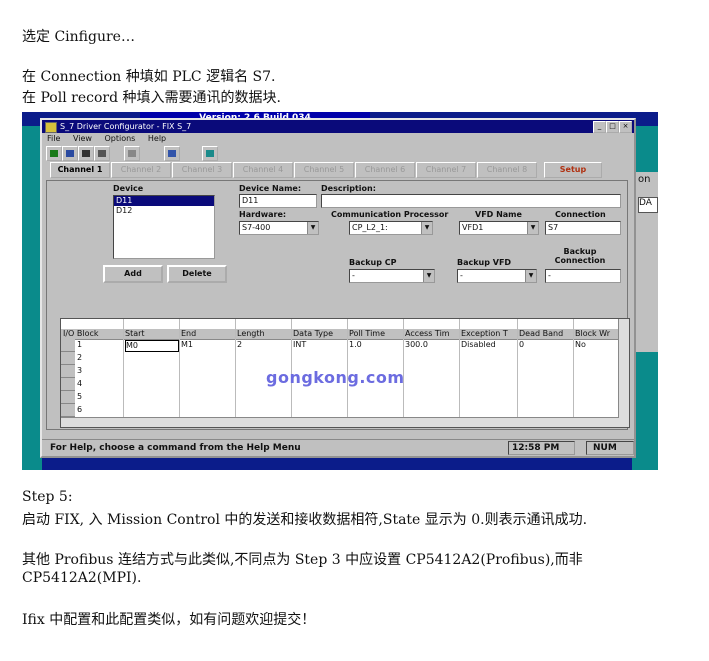  Describe the element at coordinates (128, 188) in the screenshot. I see `device-label: Device` at that location.